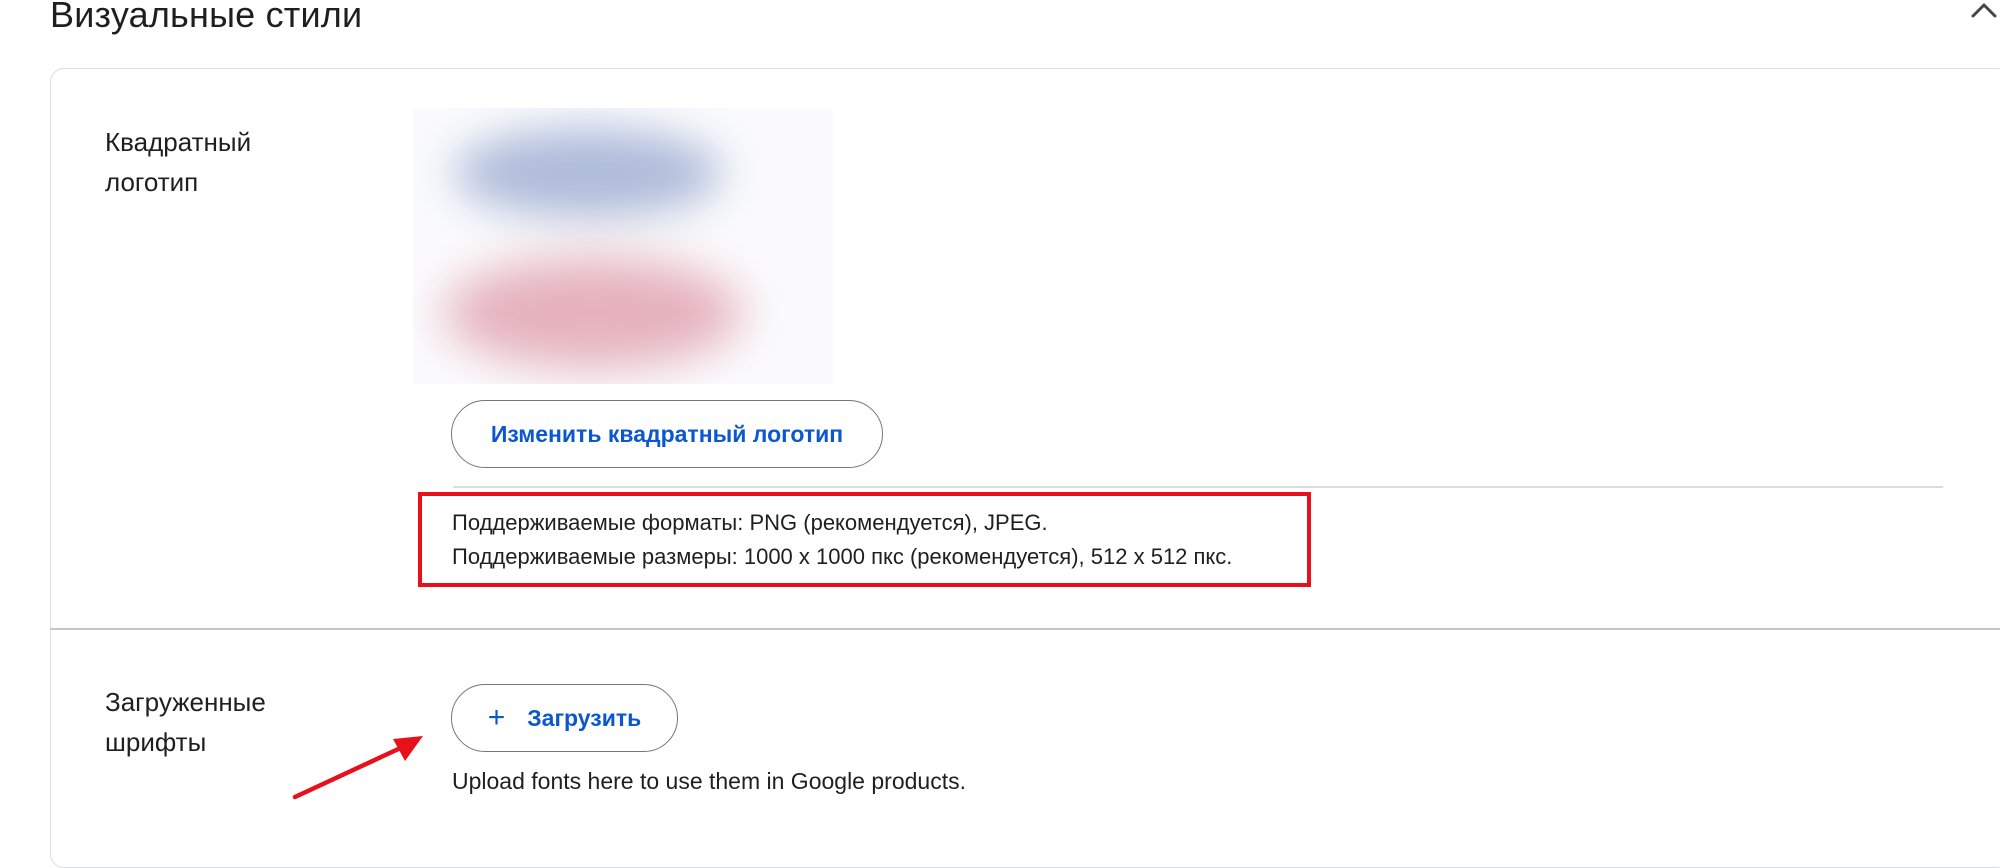  Describe the element at coordinates (357, 768) in the screenshot. I see `annotation-arrow-icon` at that location.